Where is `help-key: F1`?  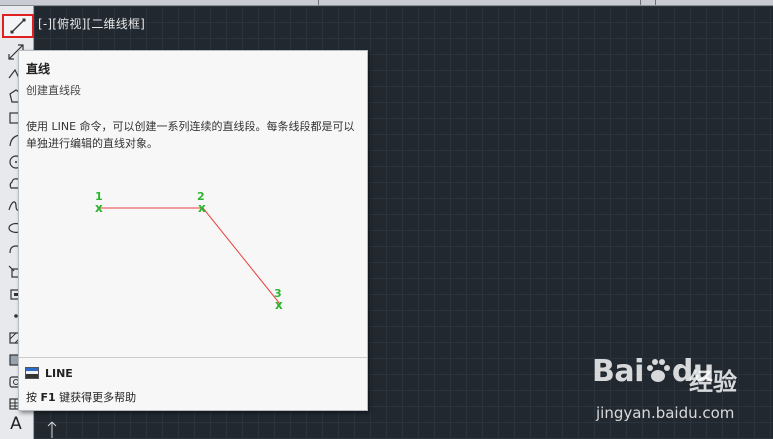 help-key: F1 is located at coordinates (48, 397).